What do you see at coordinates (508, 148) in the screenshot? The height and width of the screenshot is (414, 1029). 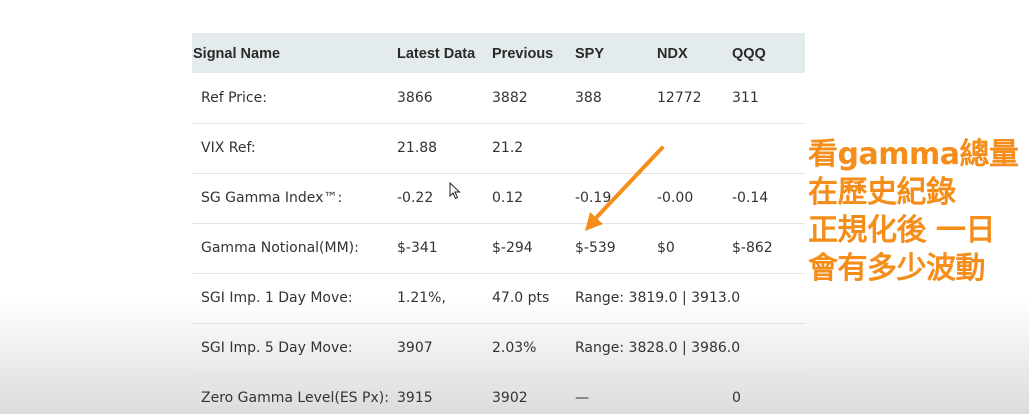 I see `previous-value: 21.2` at bounding box center [508, 148].